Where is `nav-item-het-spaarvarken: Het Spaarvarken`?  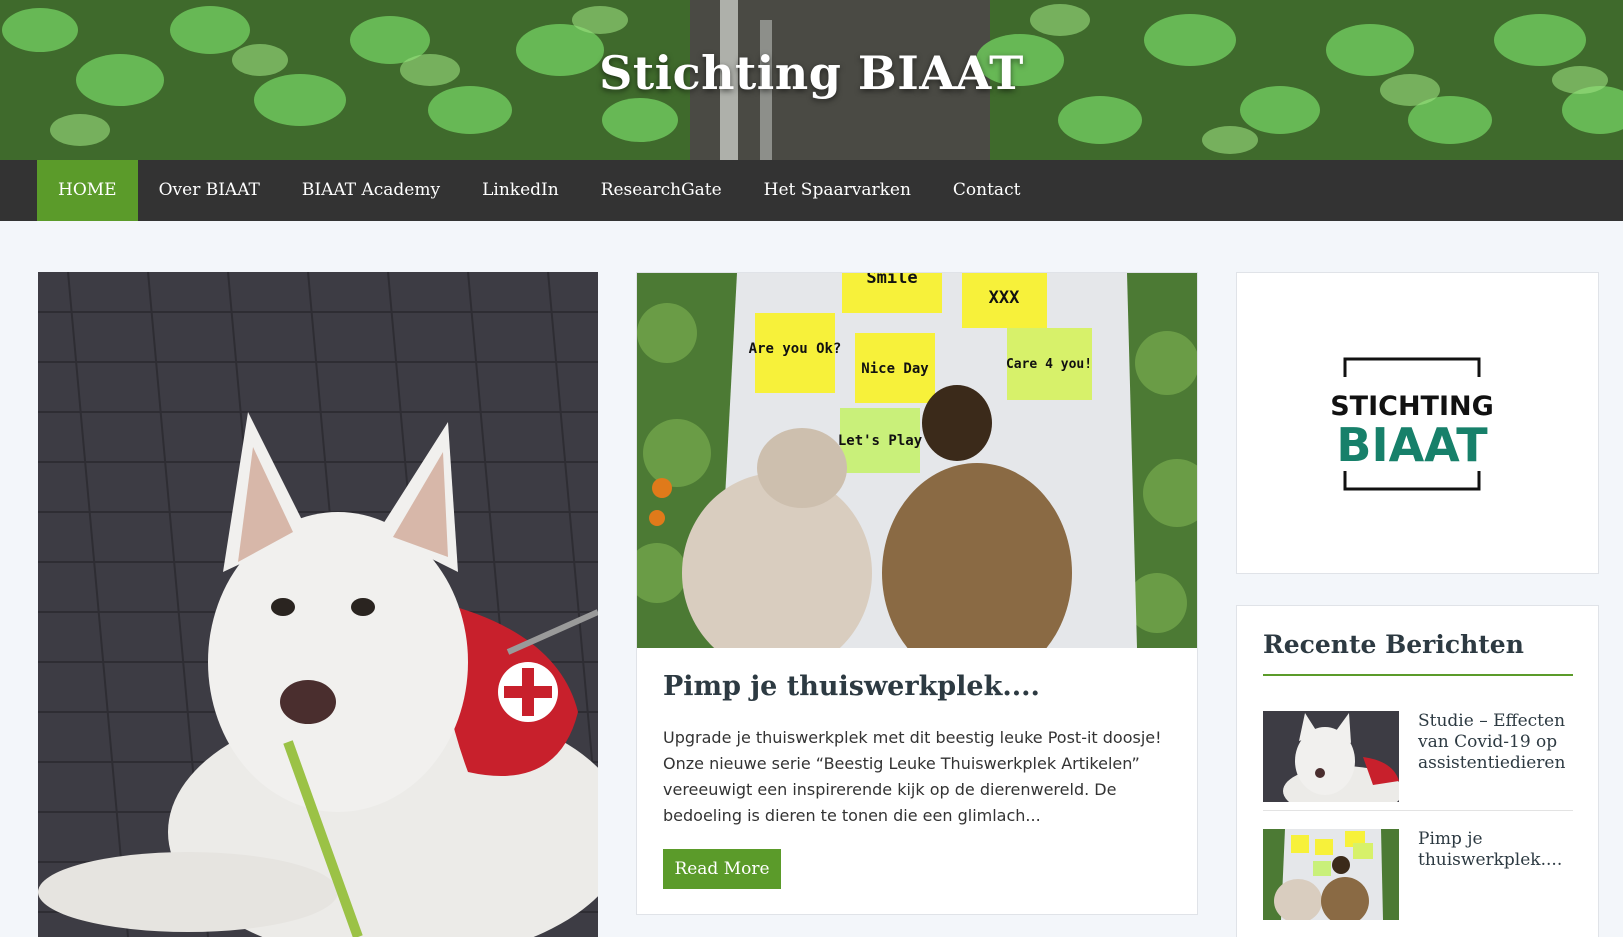
nav-item-het-spaarvarken: Het Spaarvarken is located at coordinates (837, 190).